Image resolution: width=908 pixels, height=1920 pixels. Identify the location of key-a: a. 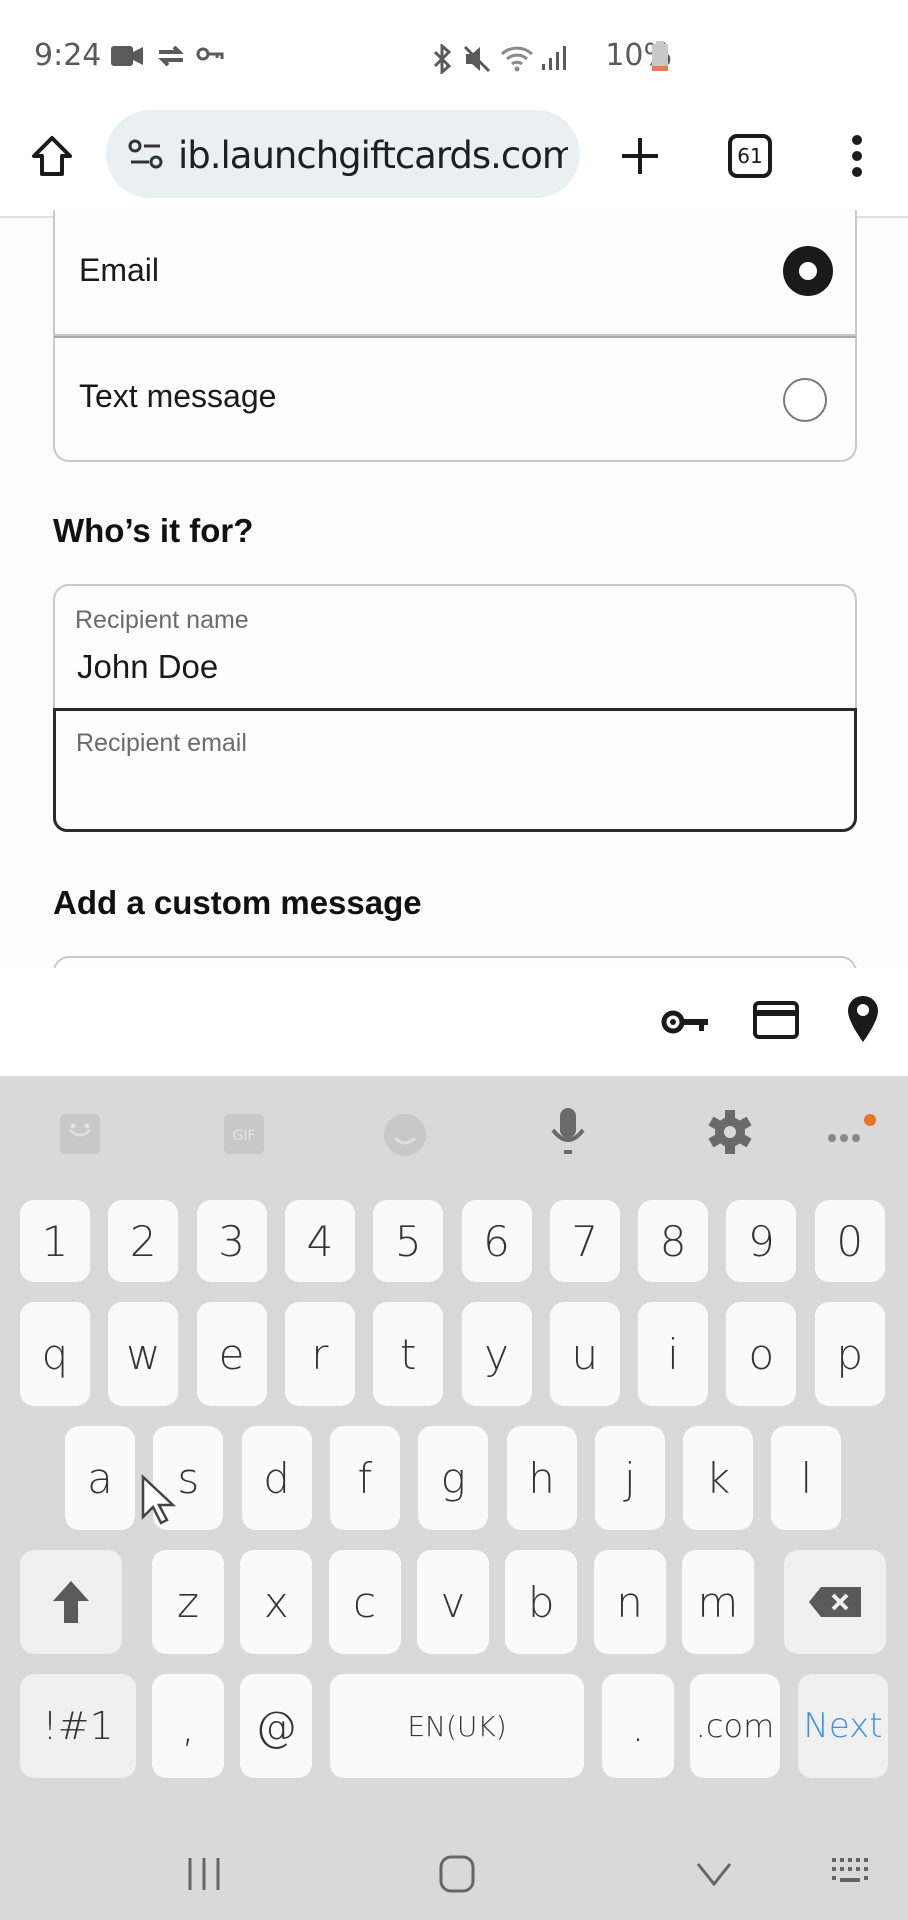
(100, 1478).